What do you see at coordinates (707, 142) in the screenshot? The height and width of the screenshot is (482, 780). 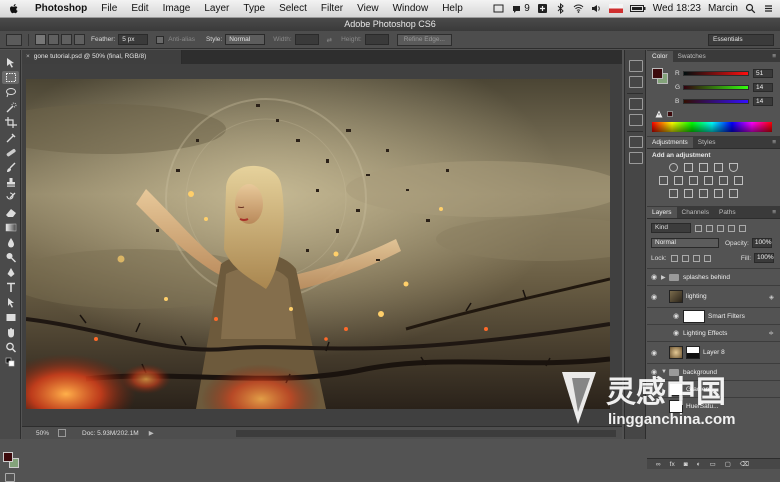 I see `tab-styles: Styles` at bounding box center [707, 142].